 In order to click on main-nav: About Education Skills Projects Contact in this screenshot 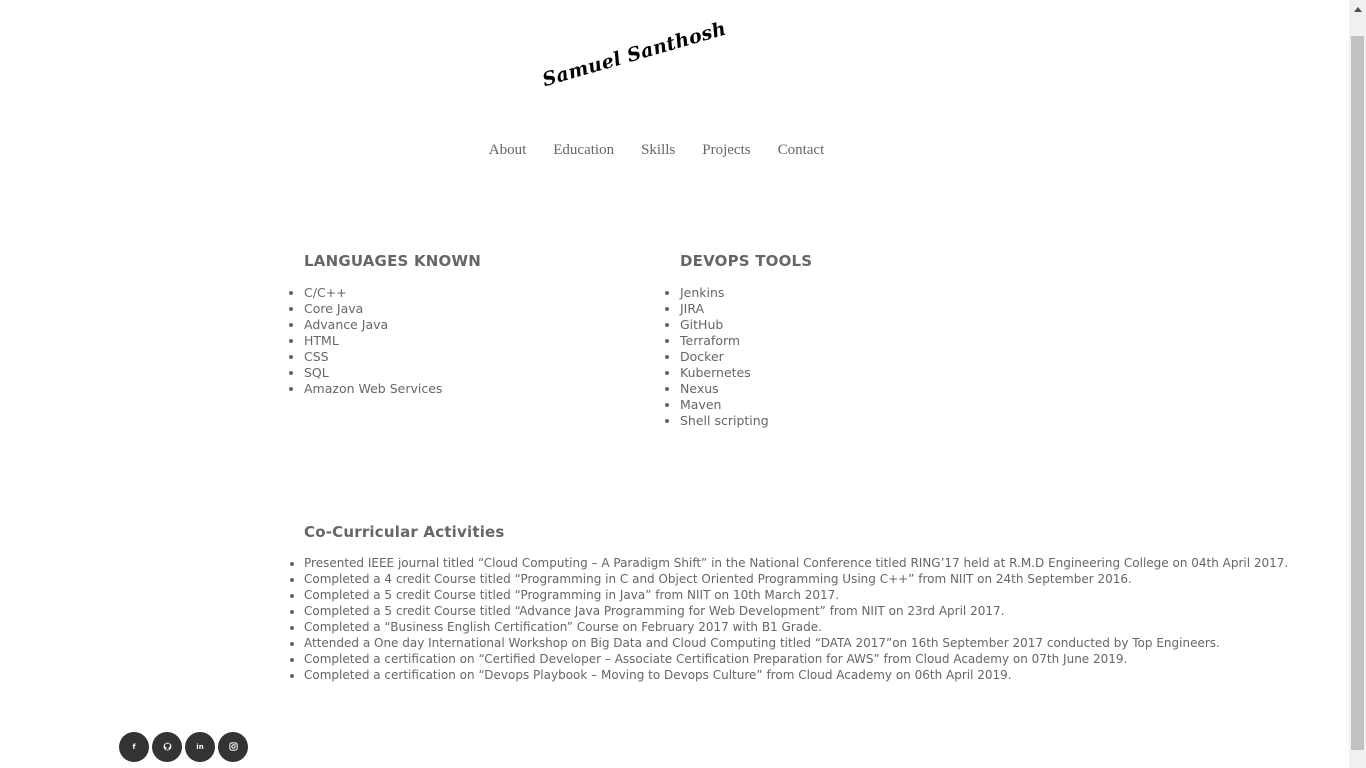, I will do `click(656, 150)`.